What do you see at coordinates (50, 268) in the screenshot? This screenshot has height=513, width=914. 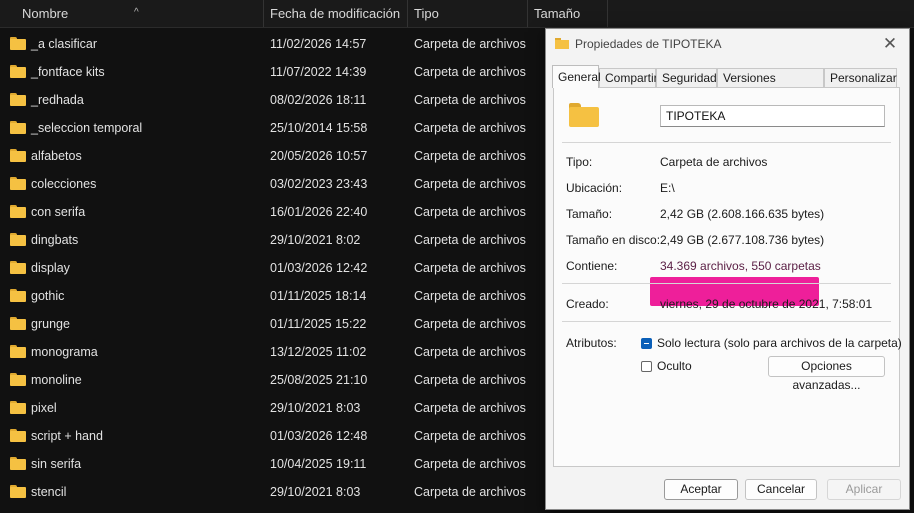 I see `row-name: display` at bounding box center [50, 268].